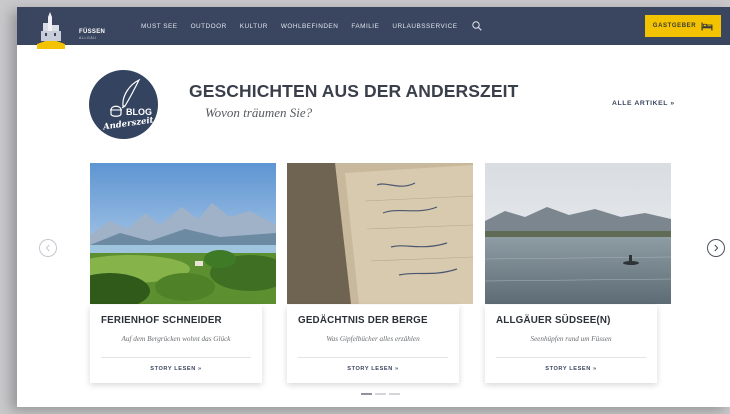  I want to click on menu-item-outdoor: OUTDOOR, so click(209, 26).